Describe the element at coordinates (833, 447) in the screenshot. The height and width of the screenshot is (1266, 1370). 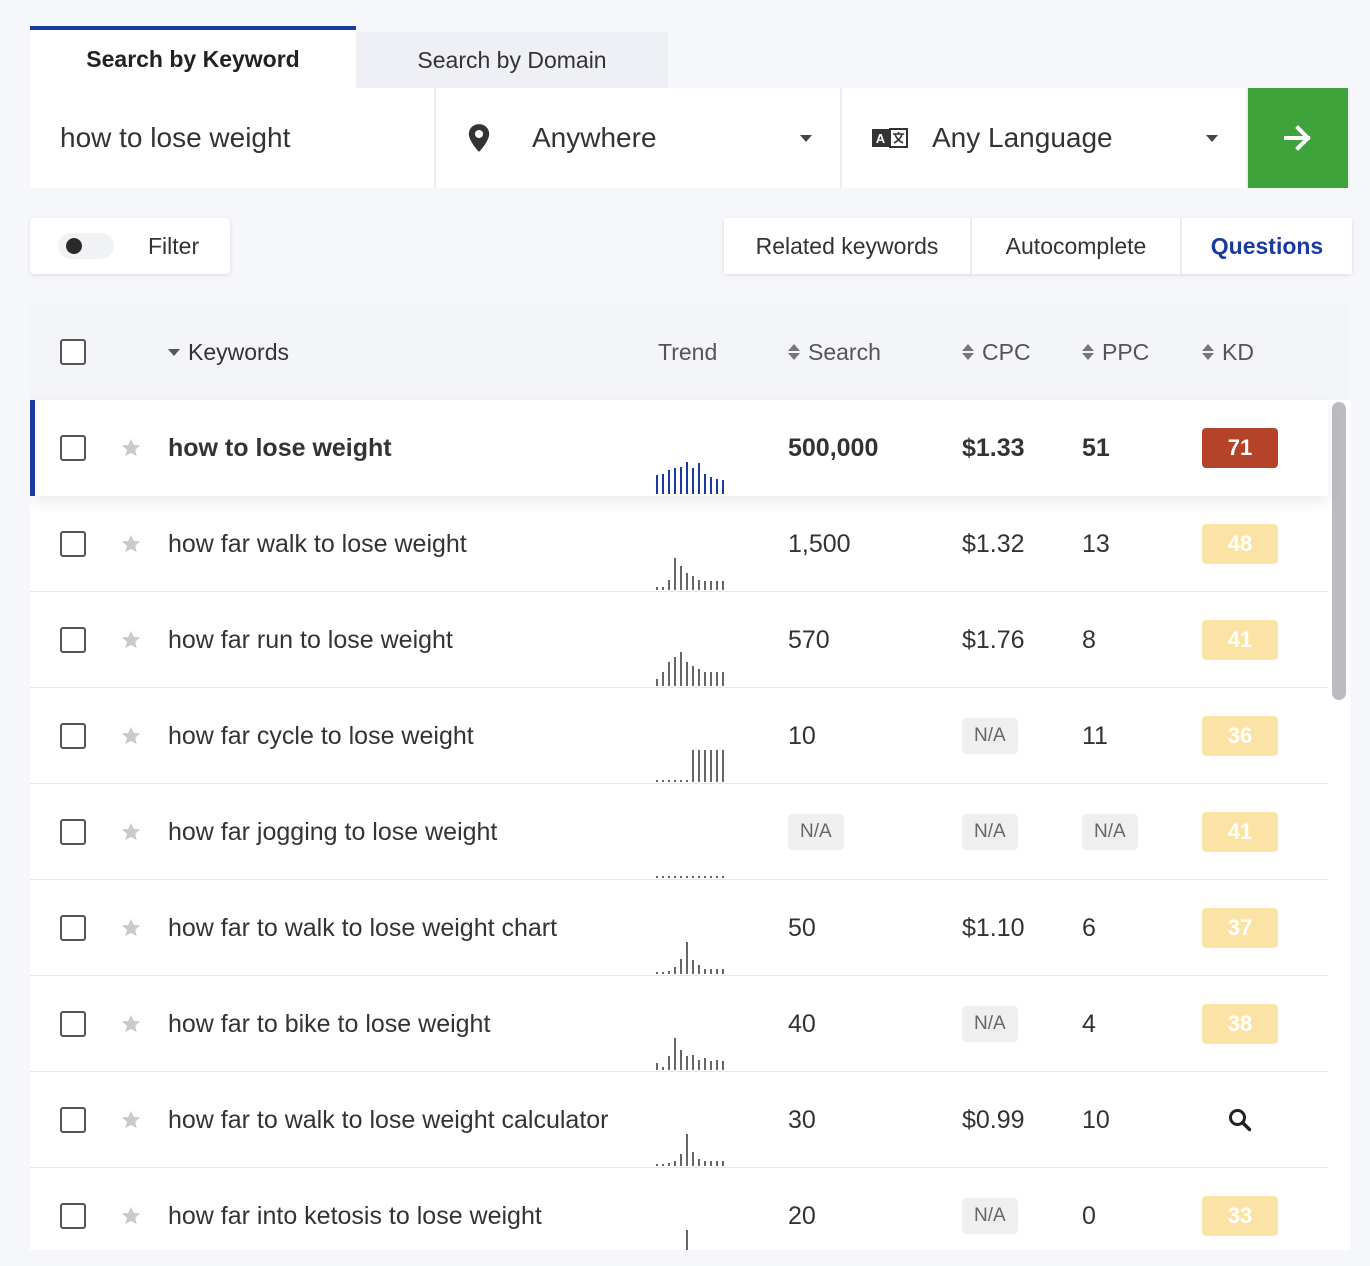
I see `search-volume-value: 500,000` at that location.